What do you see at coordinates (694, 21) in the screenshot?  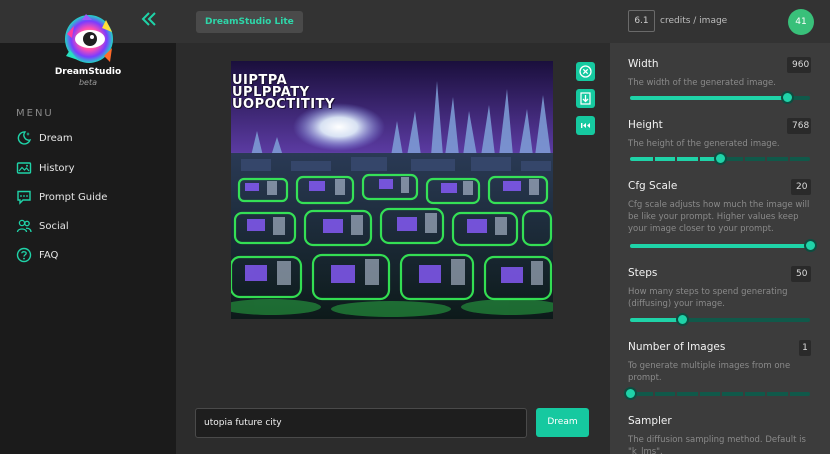 I see `credits-label: credits / image` at bounding box center [694, 21].